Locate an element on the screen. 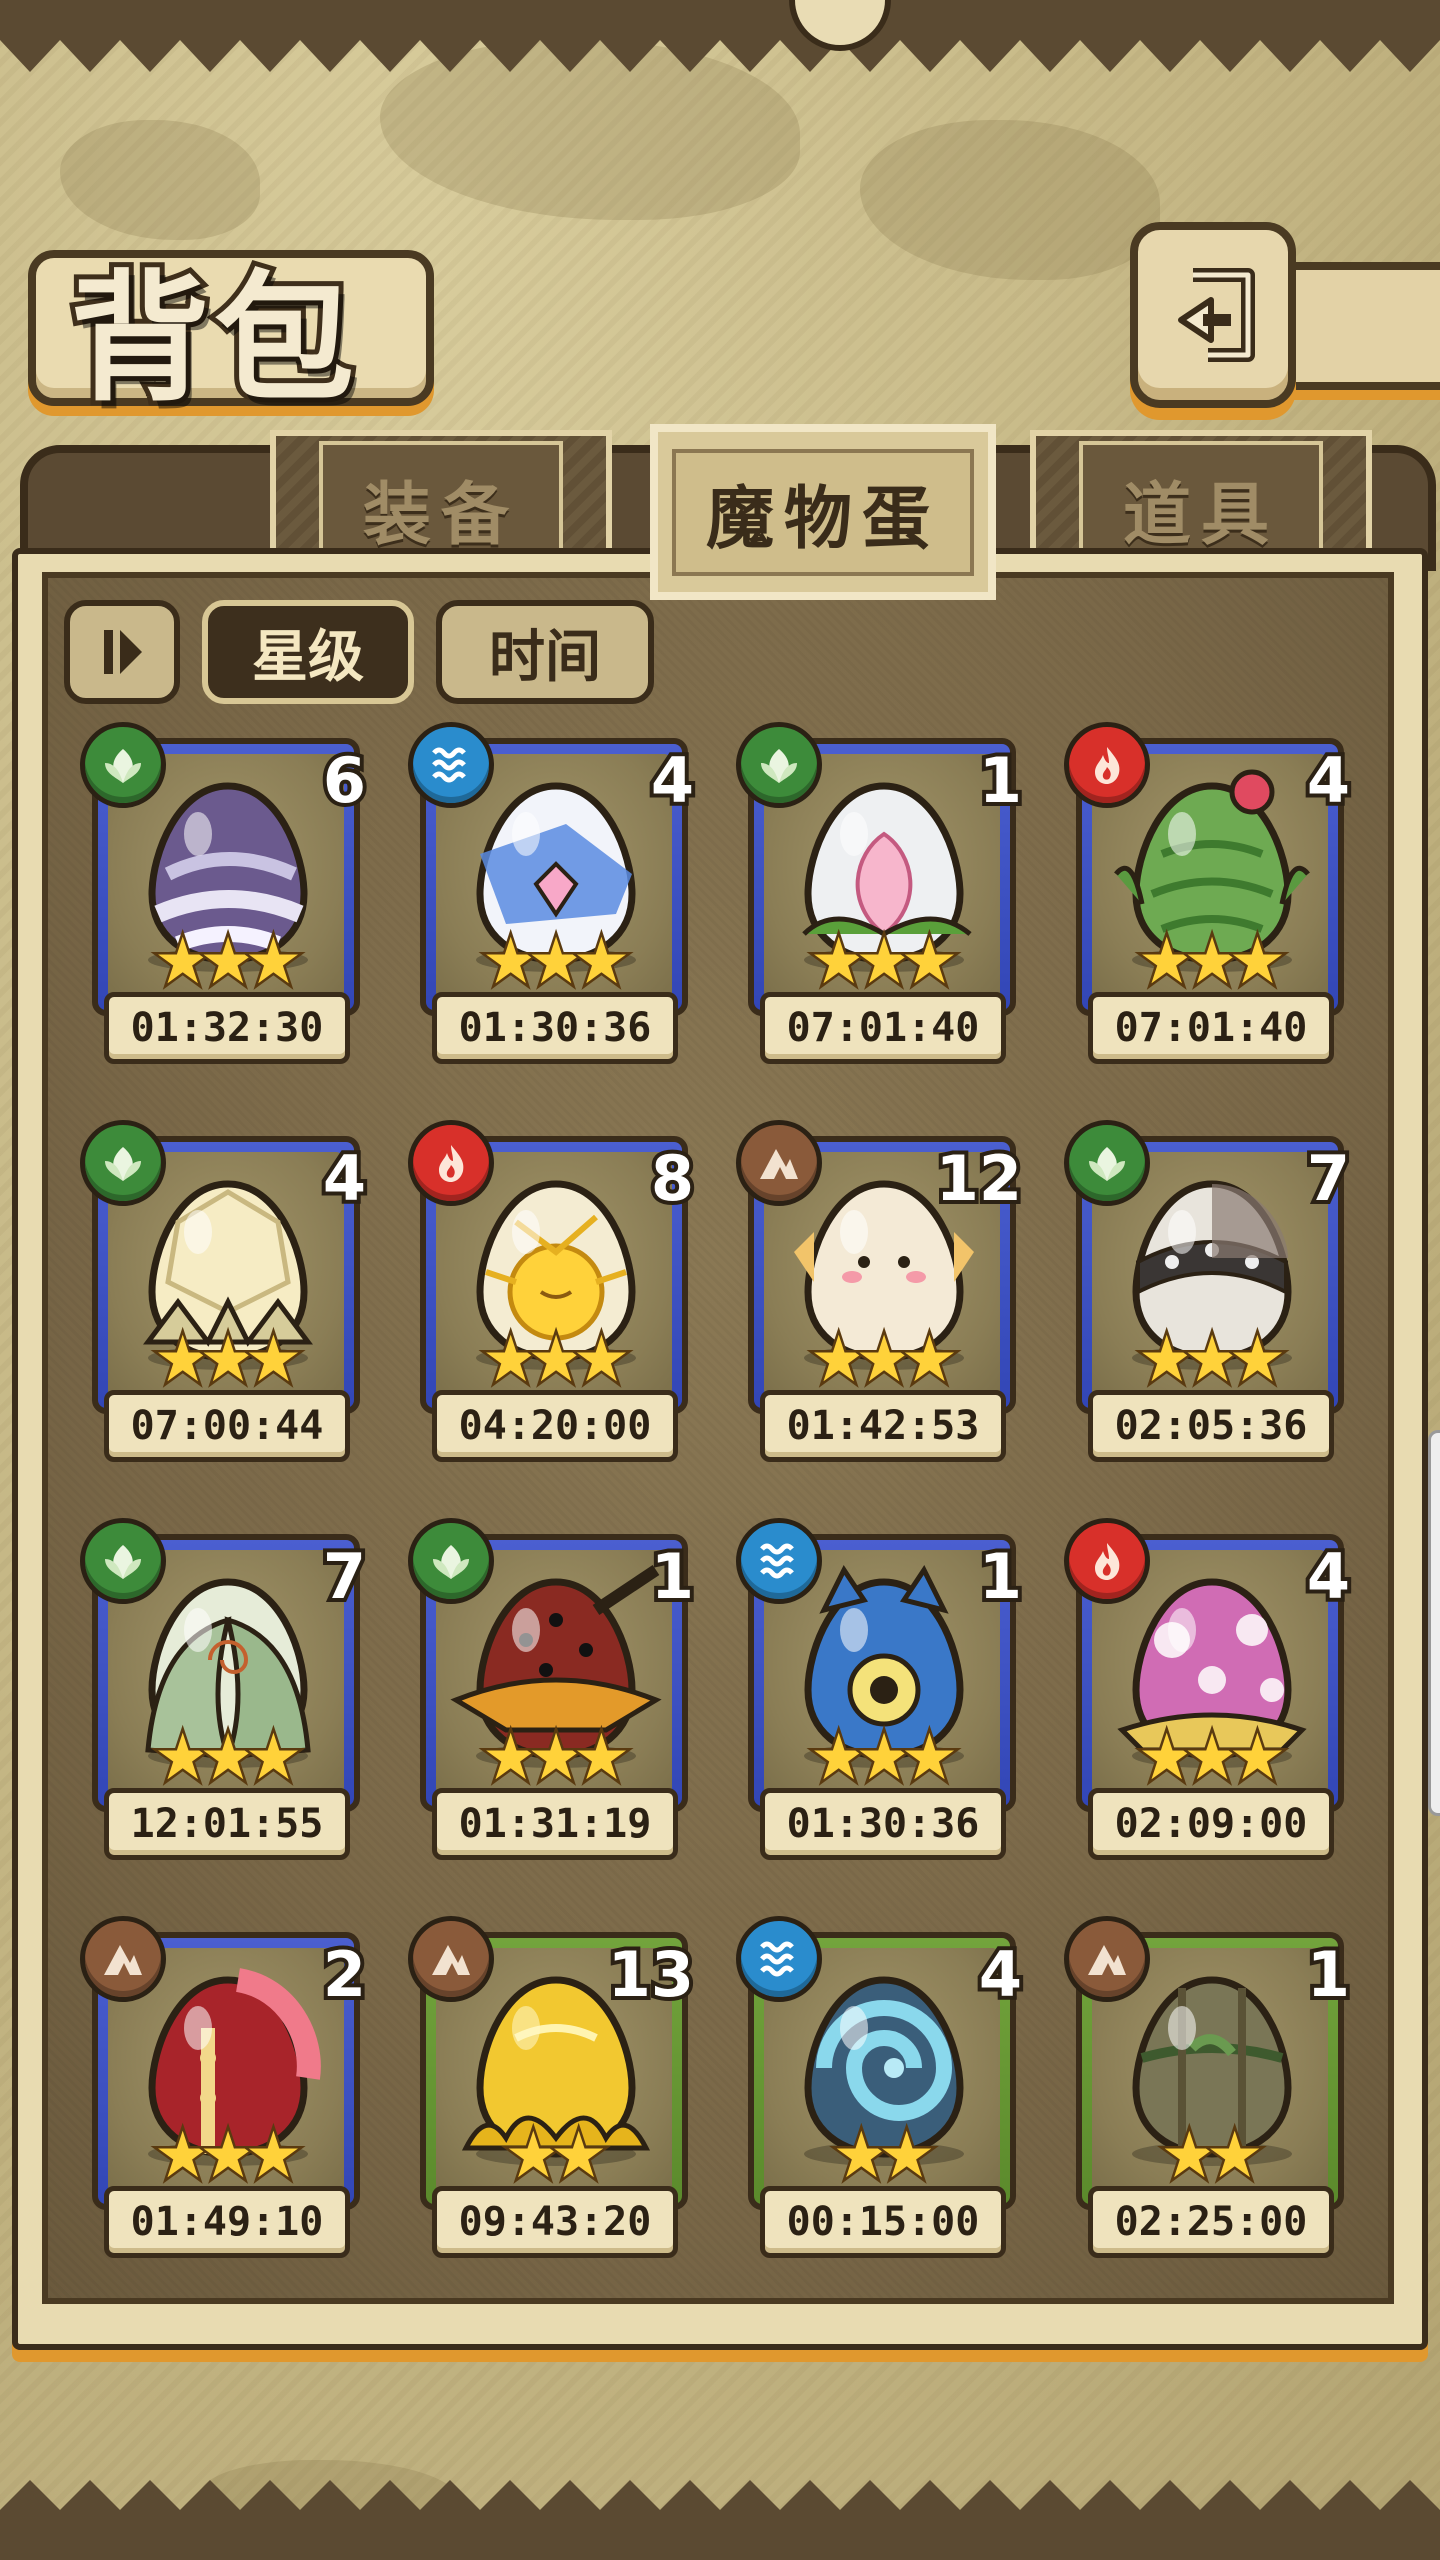 Image resolution: width=1440 pixels, height=2560 pixels. sort-order-icon is located at coordinates (123, 652).